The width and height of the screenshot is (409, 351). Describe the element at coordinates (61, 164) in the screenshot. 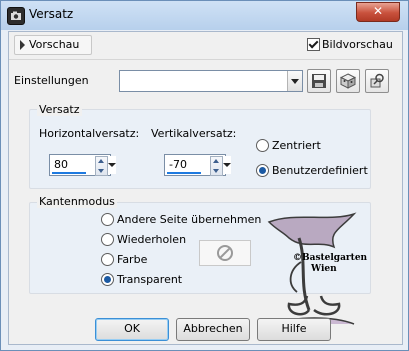

I see `horizontal-value: 80` at that location.